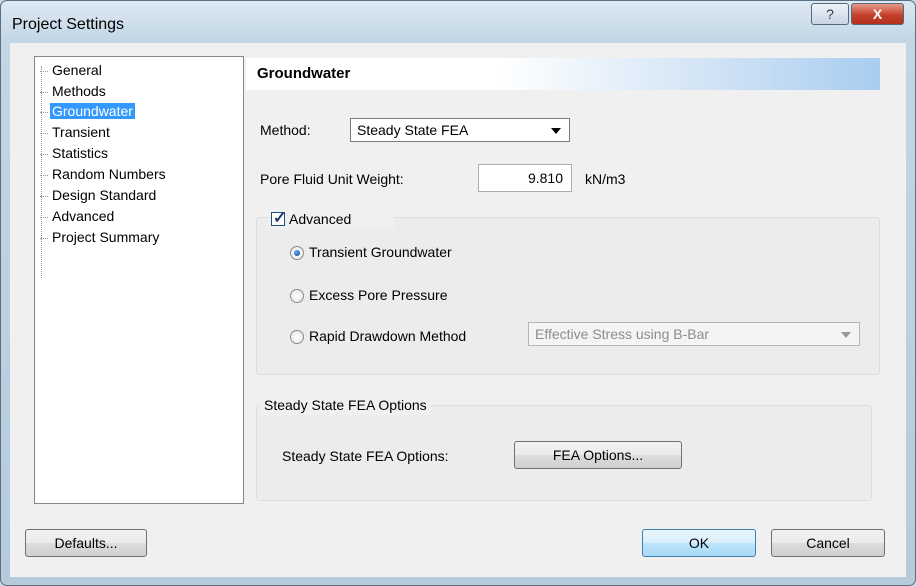  I want to click on method-label: Method:, so click(285, 130).